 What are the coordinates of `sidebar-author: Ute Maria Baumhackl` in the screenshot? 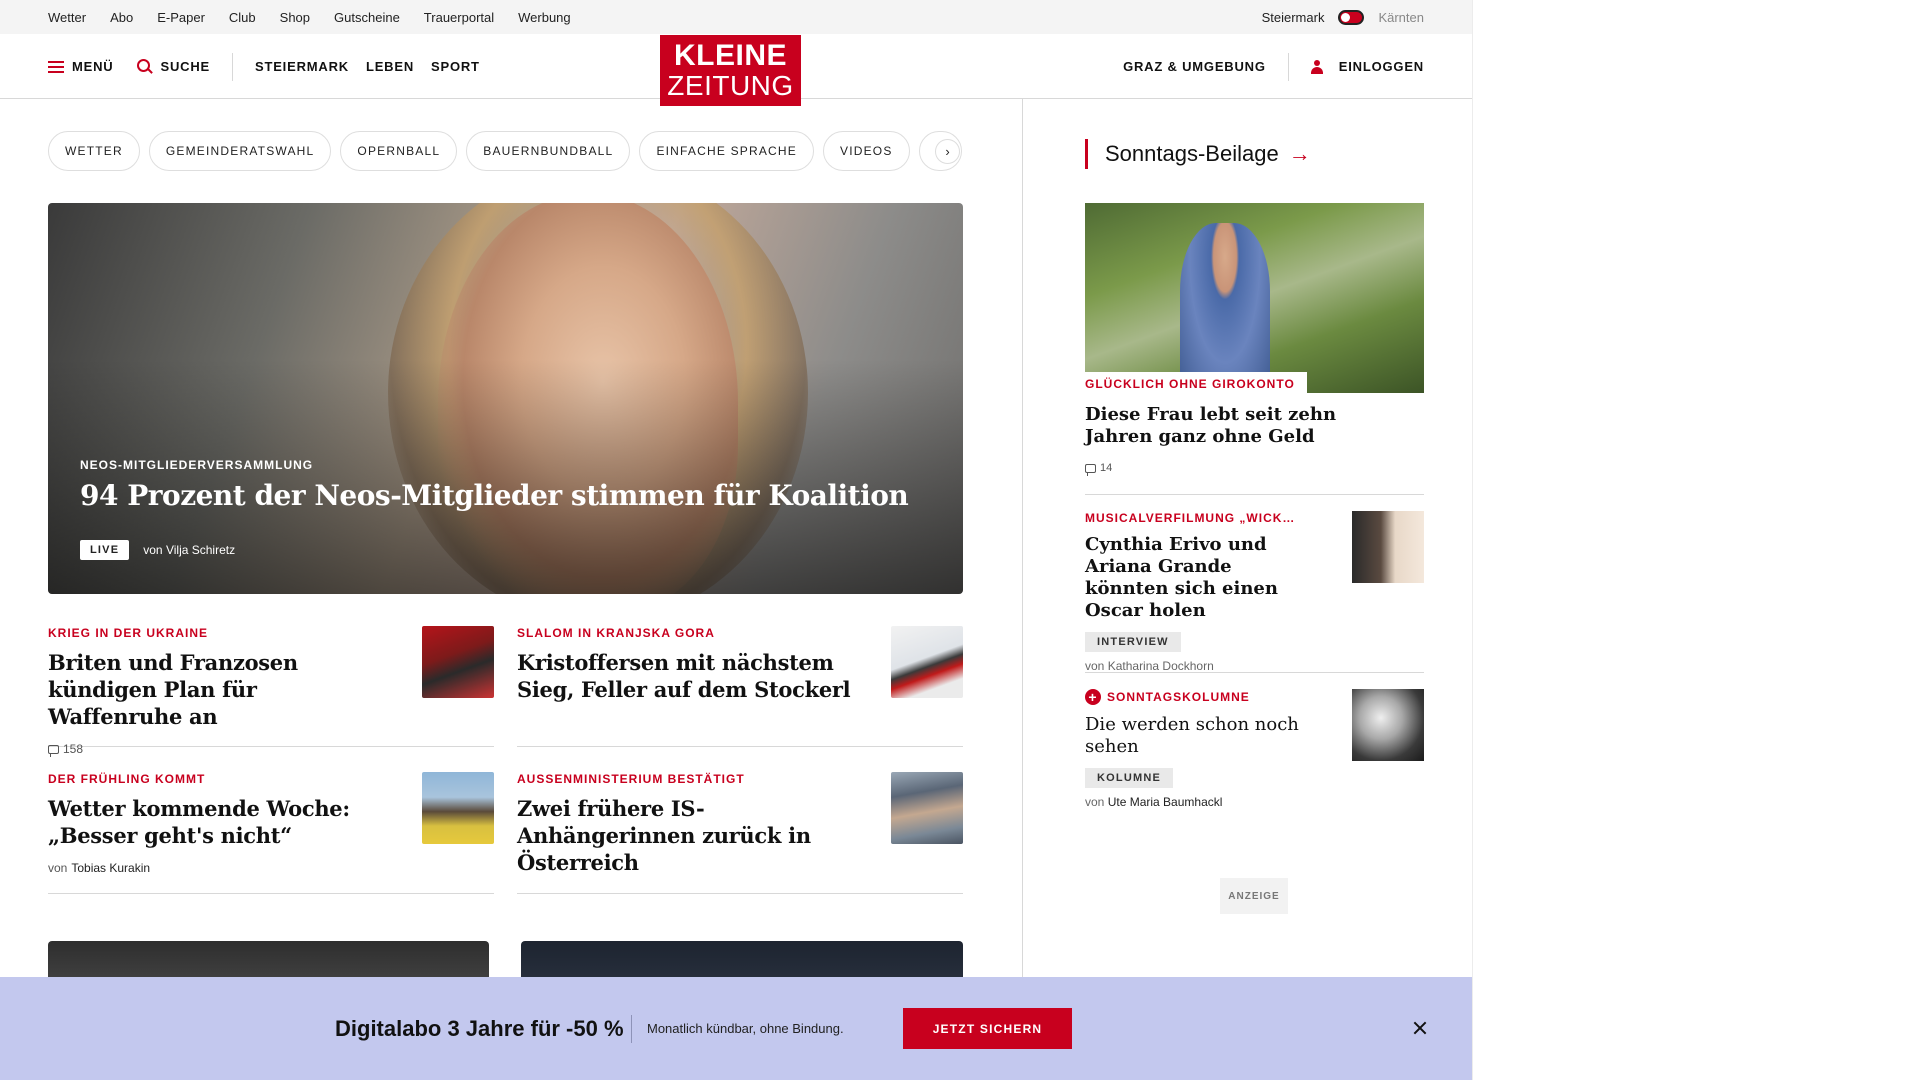 It's located at (1165, 802).